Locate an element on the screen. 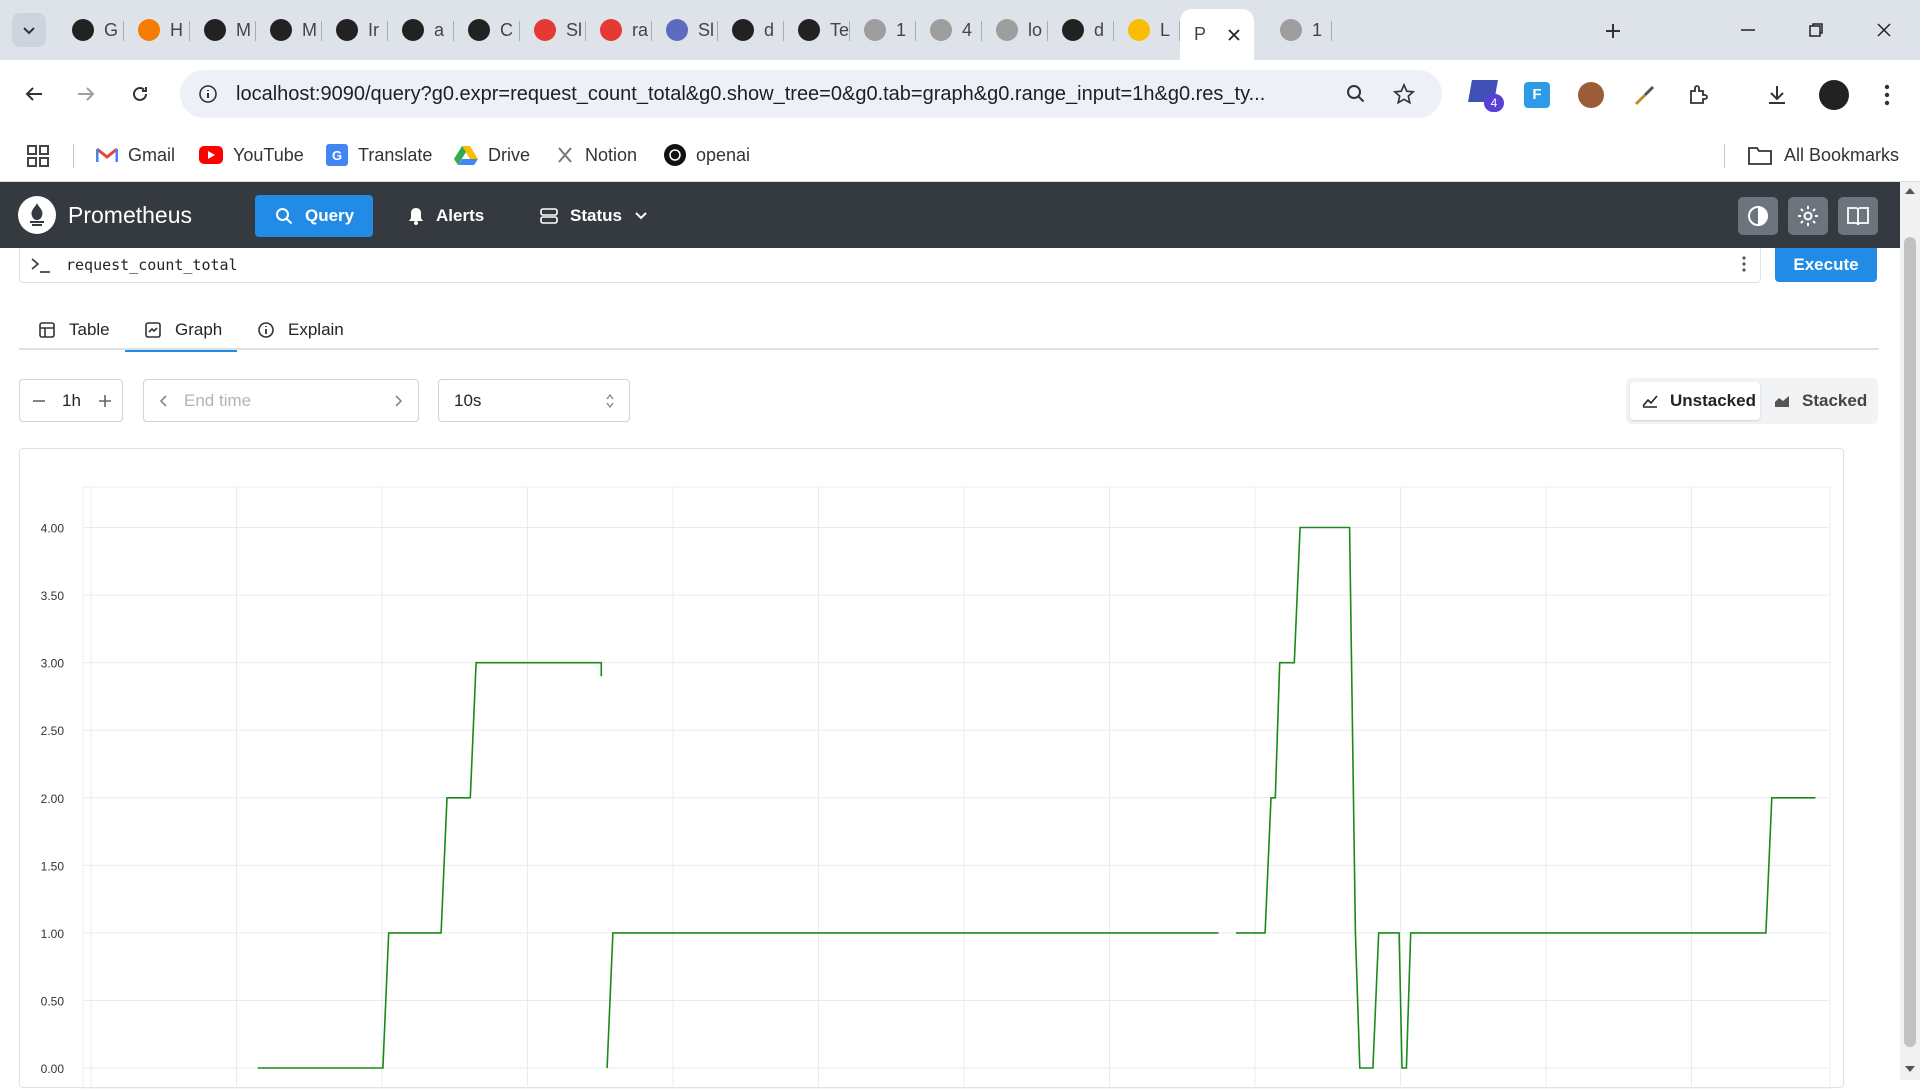 This screenshot has height=1089, width=1920. stacked-label: Stacked is located at coordinates (1835, 400).